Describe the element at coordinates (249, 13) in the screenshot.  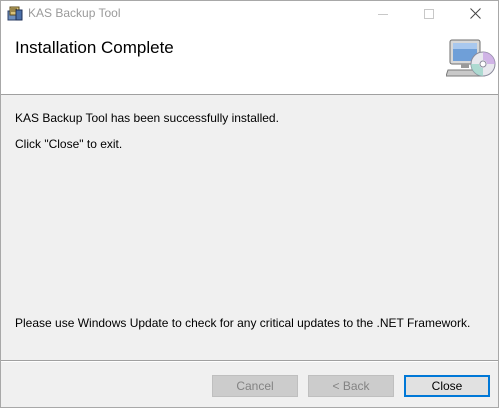
I see `title-bar: KAS Backup Tool` at that location.